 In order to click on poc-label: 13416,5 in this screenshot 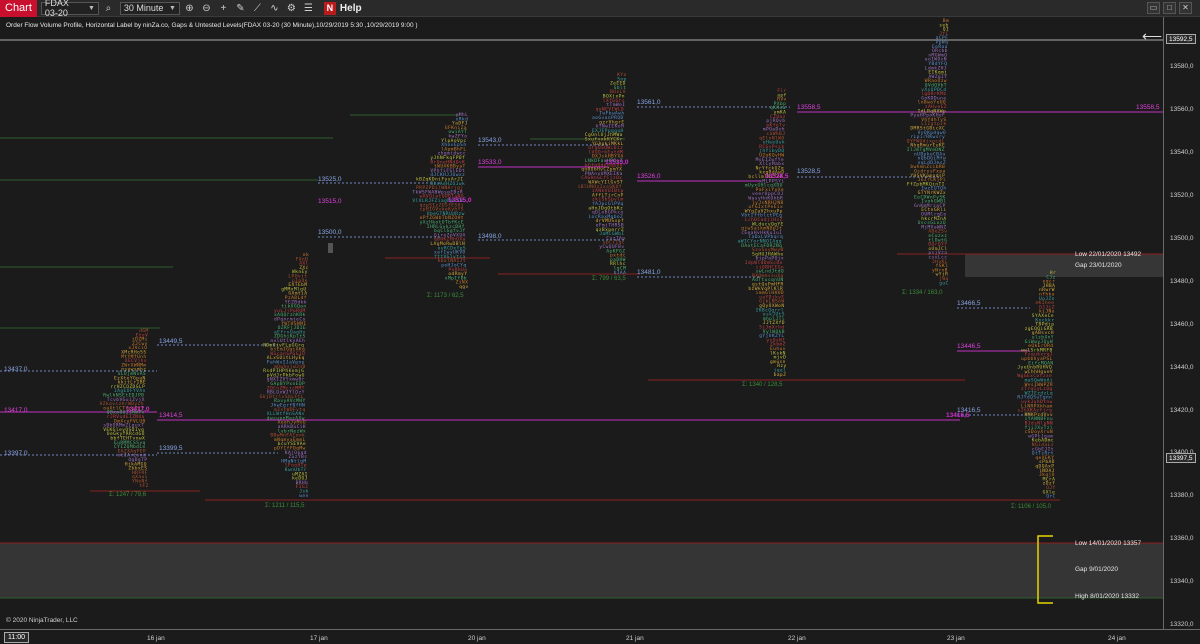, I will do `click(958, 415)`.